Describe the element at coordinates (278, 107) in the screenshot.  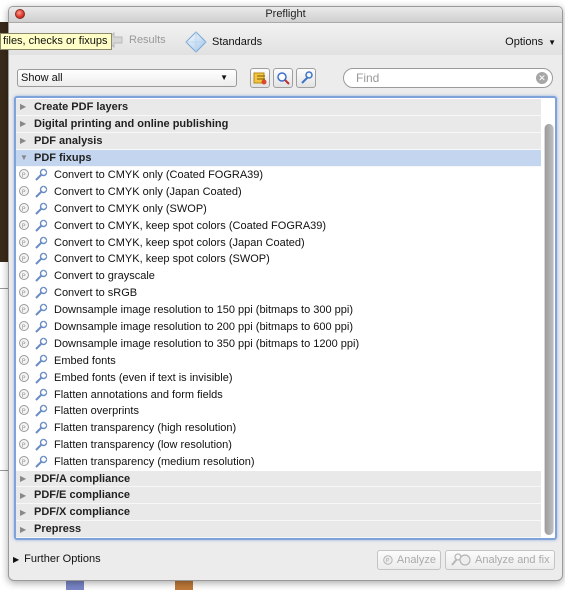
I see `category-row: ▶ Create PDF layers` at that location.